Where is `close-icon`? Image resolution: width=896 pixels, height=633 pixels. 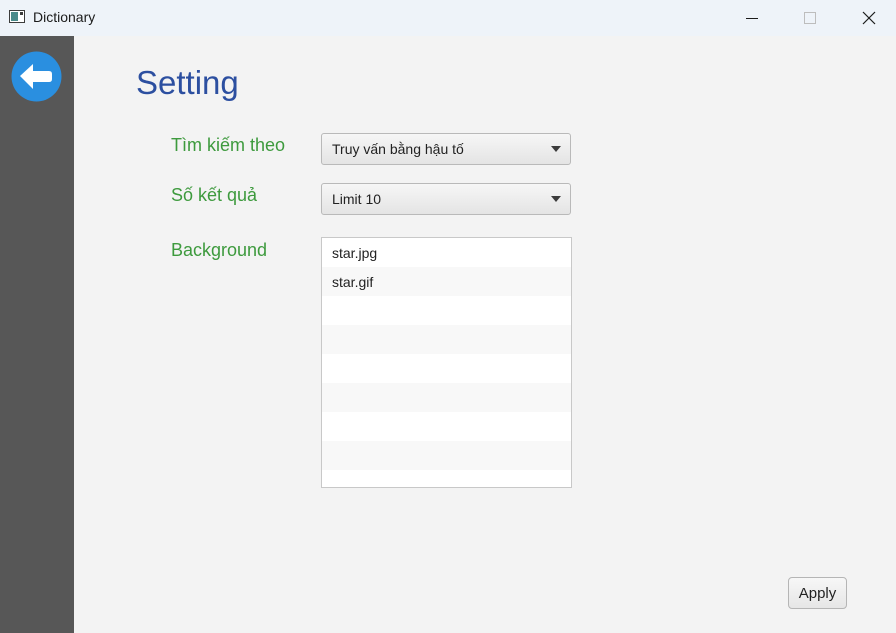
close-icon is located at coordinates (869, 18).